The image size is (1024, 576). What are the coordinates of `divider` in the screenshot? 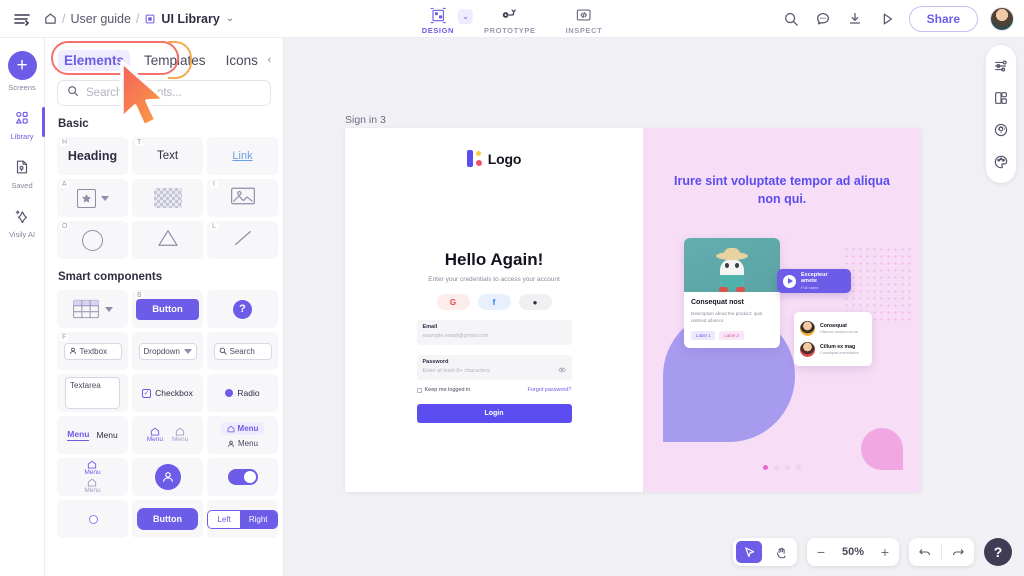 It's located at (941, 552).